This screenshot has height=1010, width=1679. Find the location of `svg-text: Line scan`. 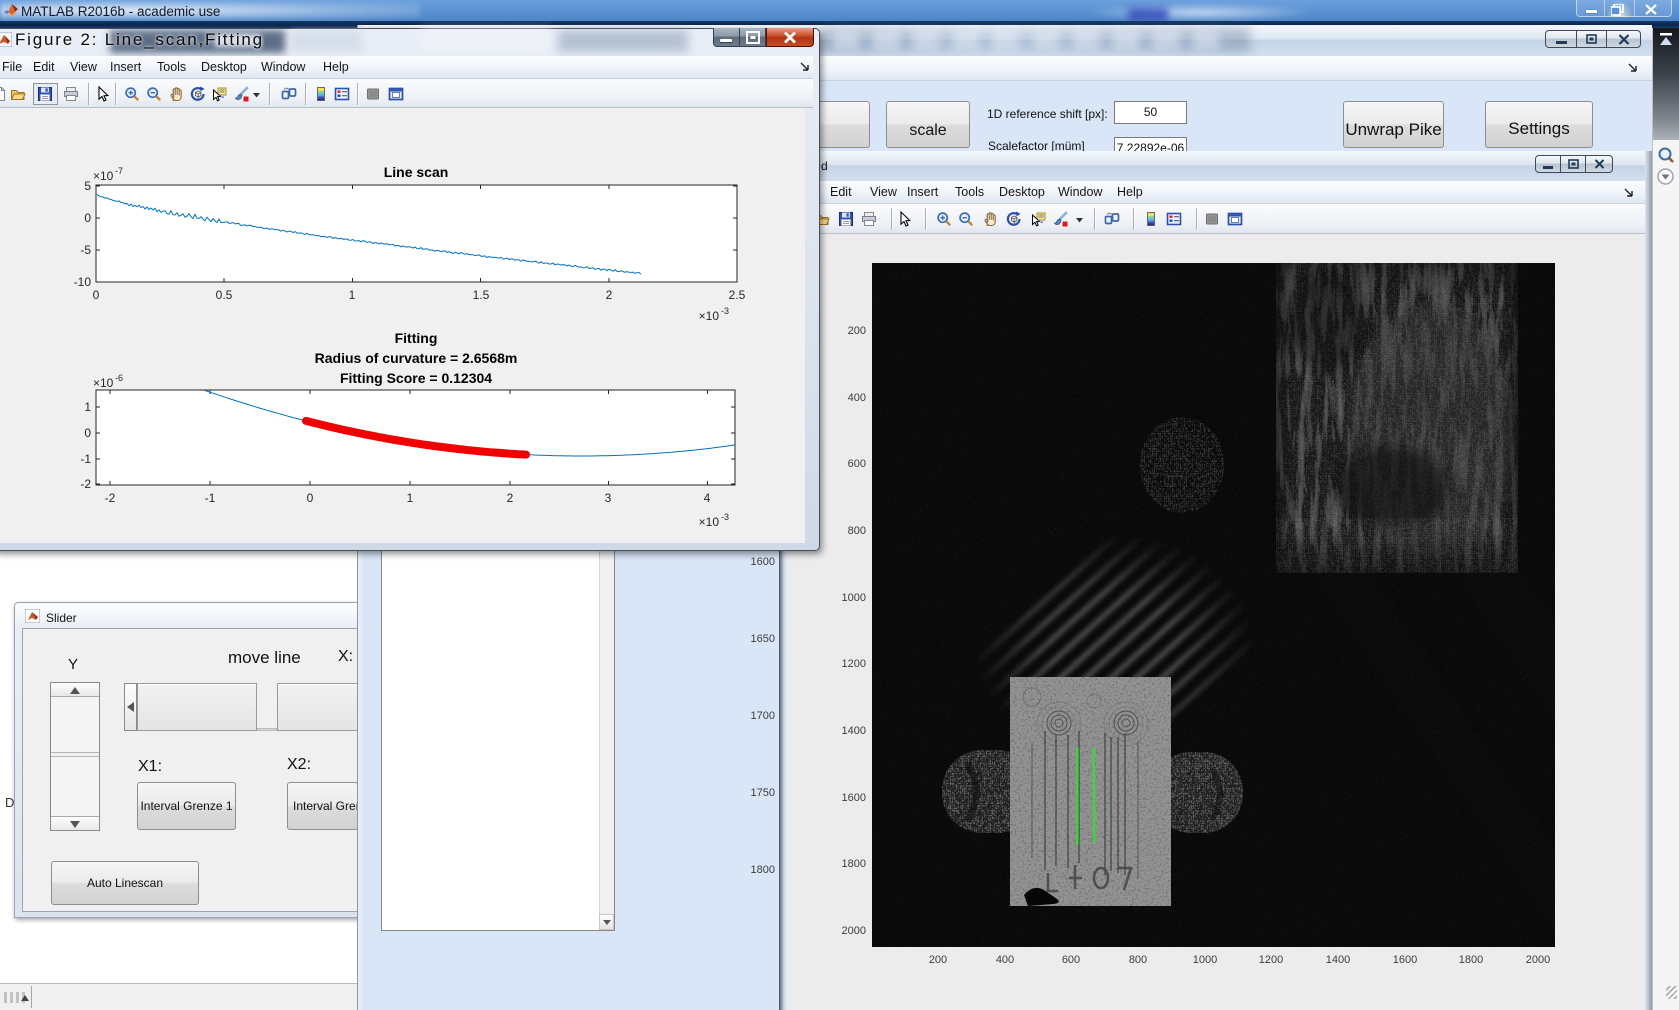

svg-text: Line scan is located at coordinates (416, 172).